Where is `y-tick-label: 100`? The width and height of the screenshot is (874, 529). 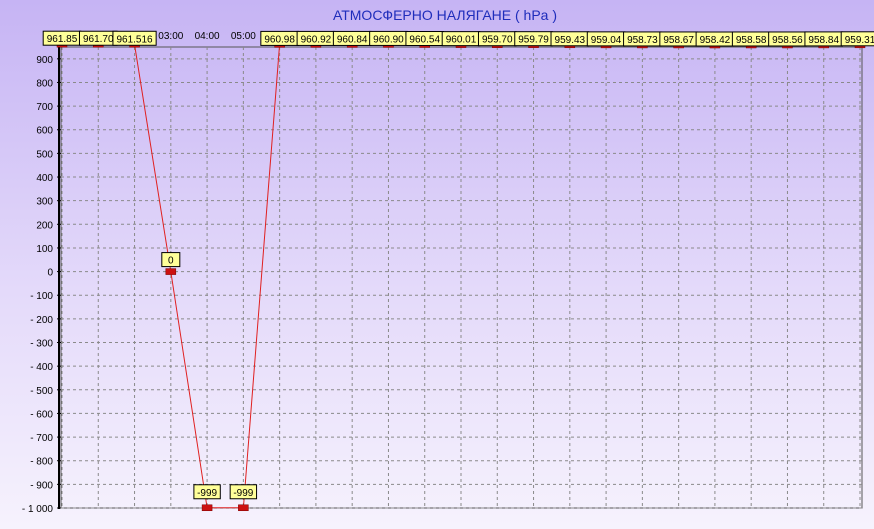 y-tick-label: 100 is located at coordinates (44, 249).